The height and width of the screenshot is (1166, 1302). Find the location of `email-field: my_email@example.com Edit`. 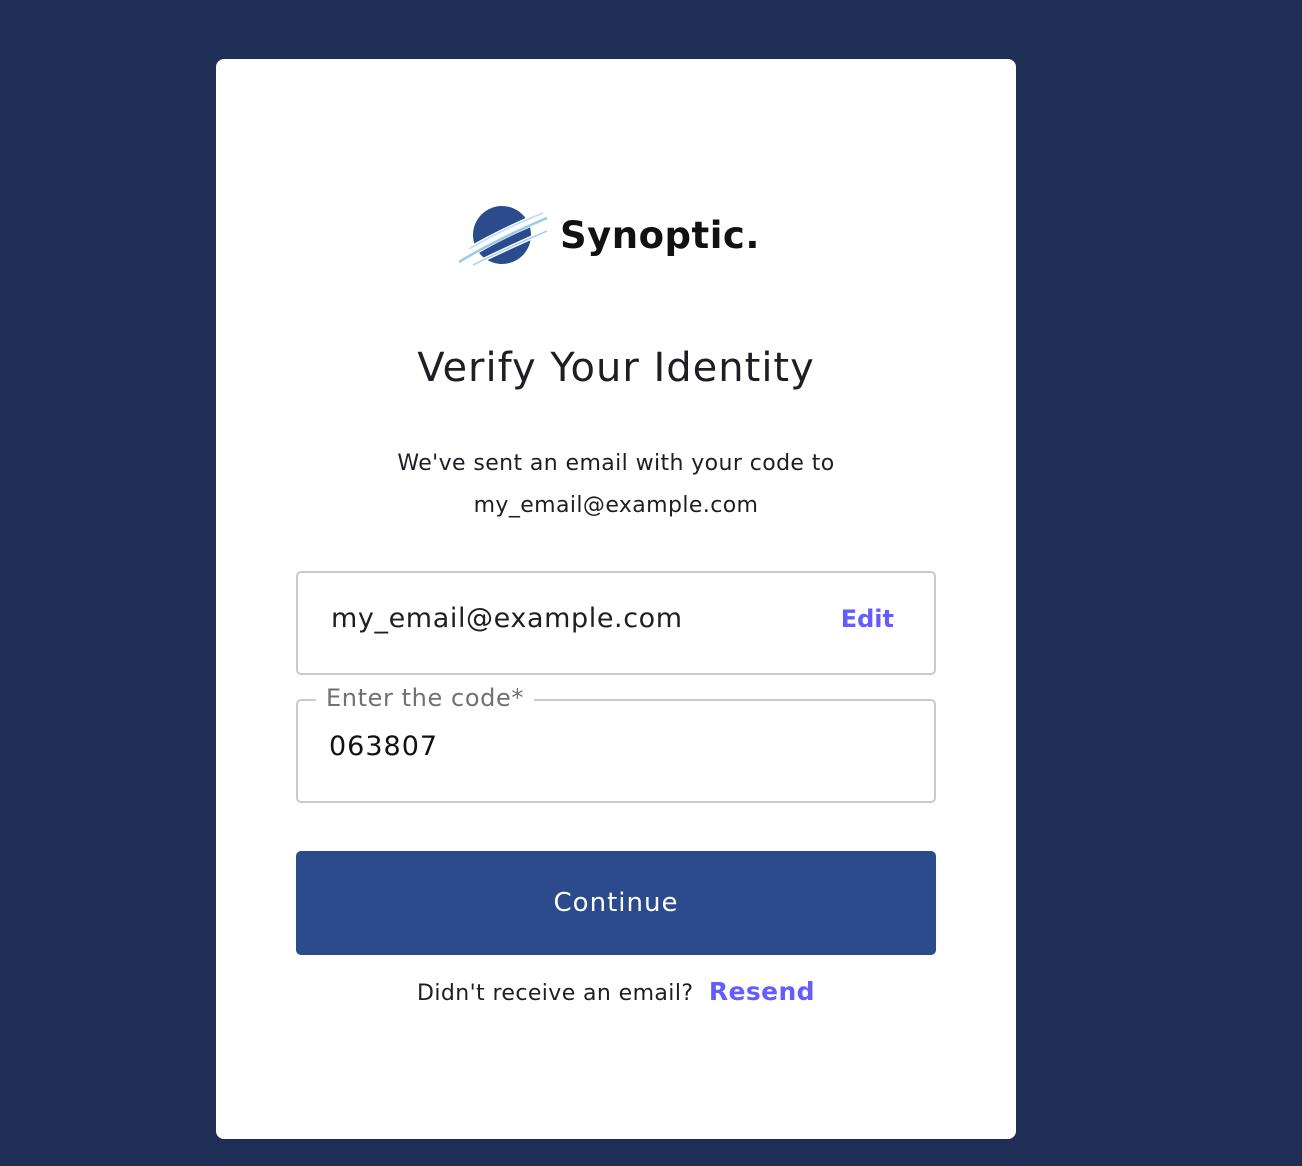

email-field: my_email@example.com Edit is located at coordinates (616, 623).